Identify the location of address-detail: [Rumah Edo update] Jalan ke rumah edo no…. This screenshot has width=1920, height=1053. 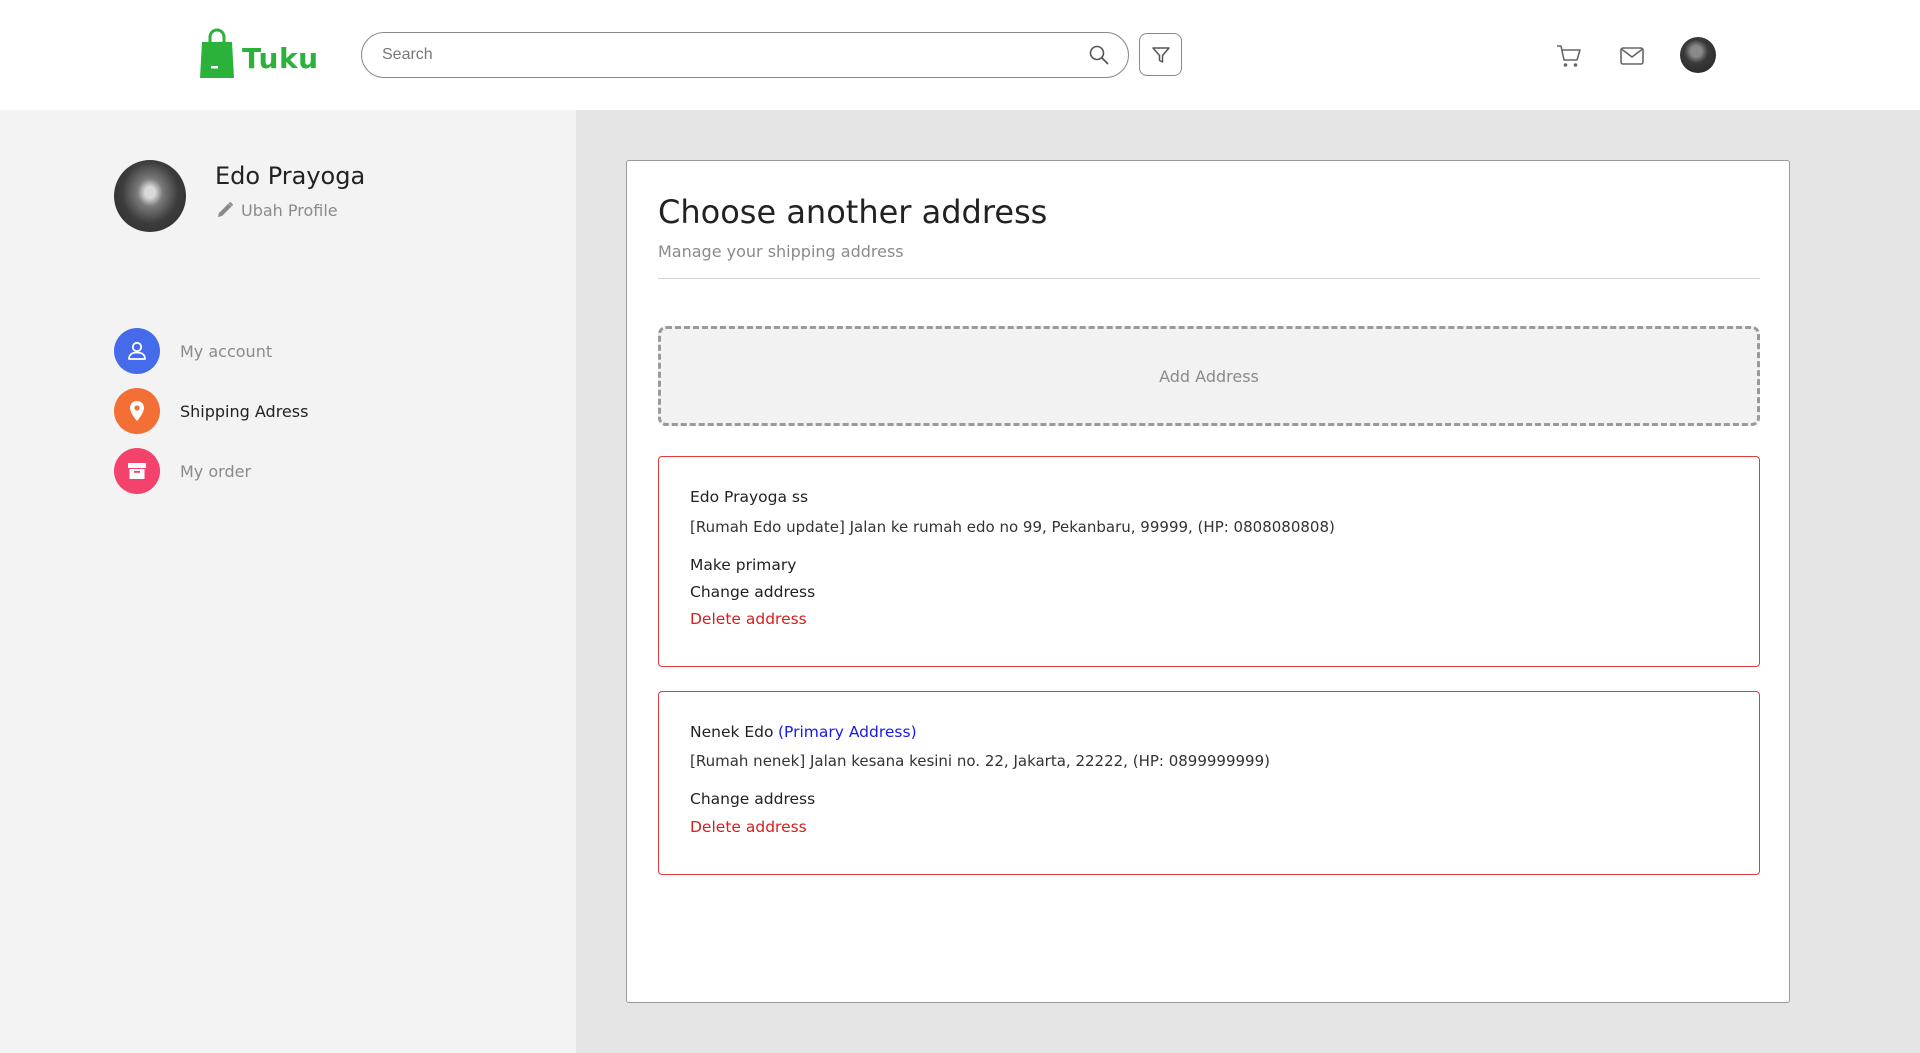
(1012, 527).